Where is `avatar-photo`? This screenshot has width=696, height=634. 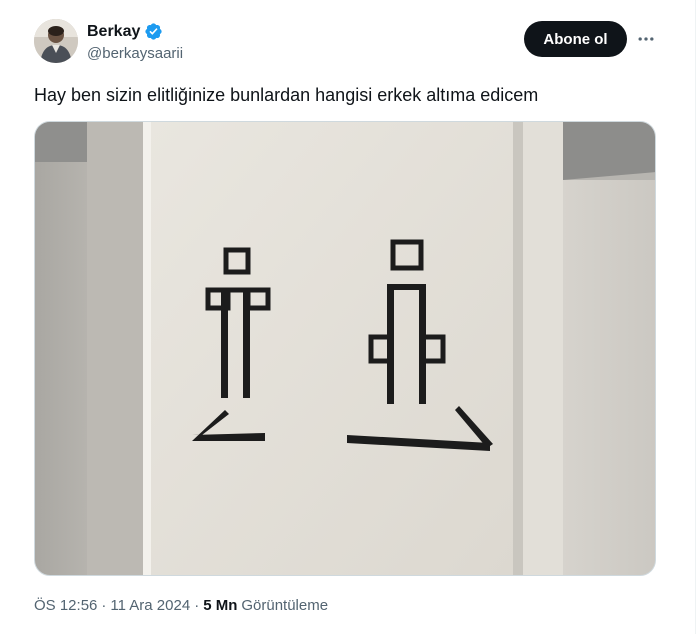 avatar-photo is located at coordinates (56, 41).